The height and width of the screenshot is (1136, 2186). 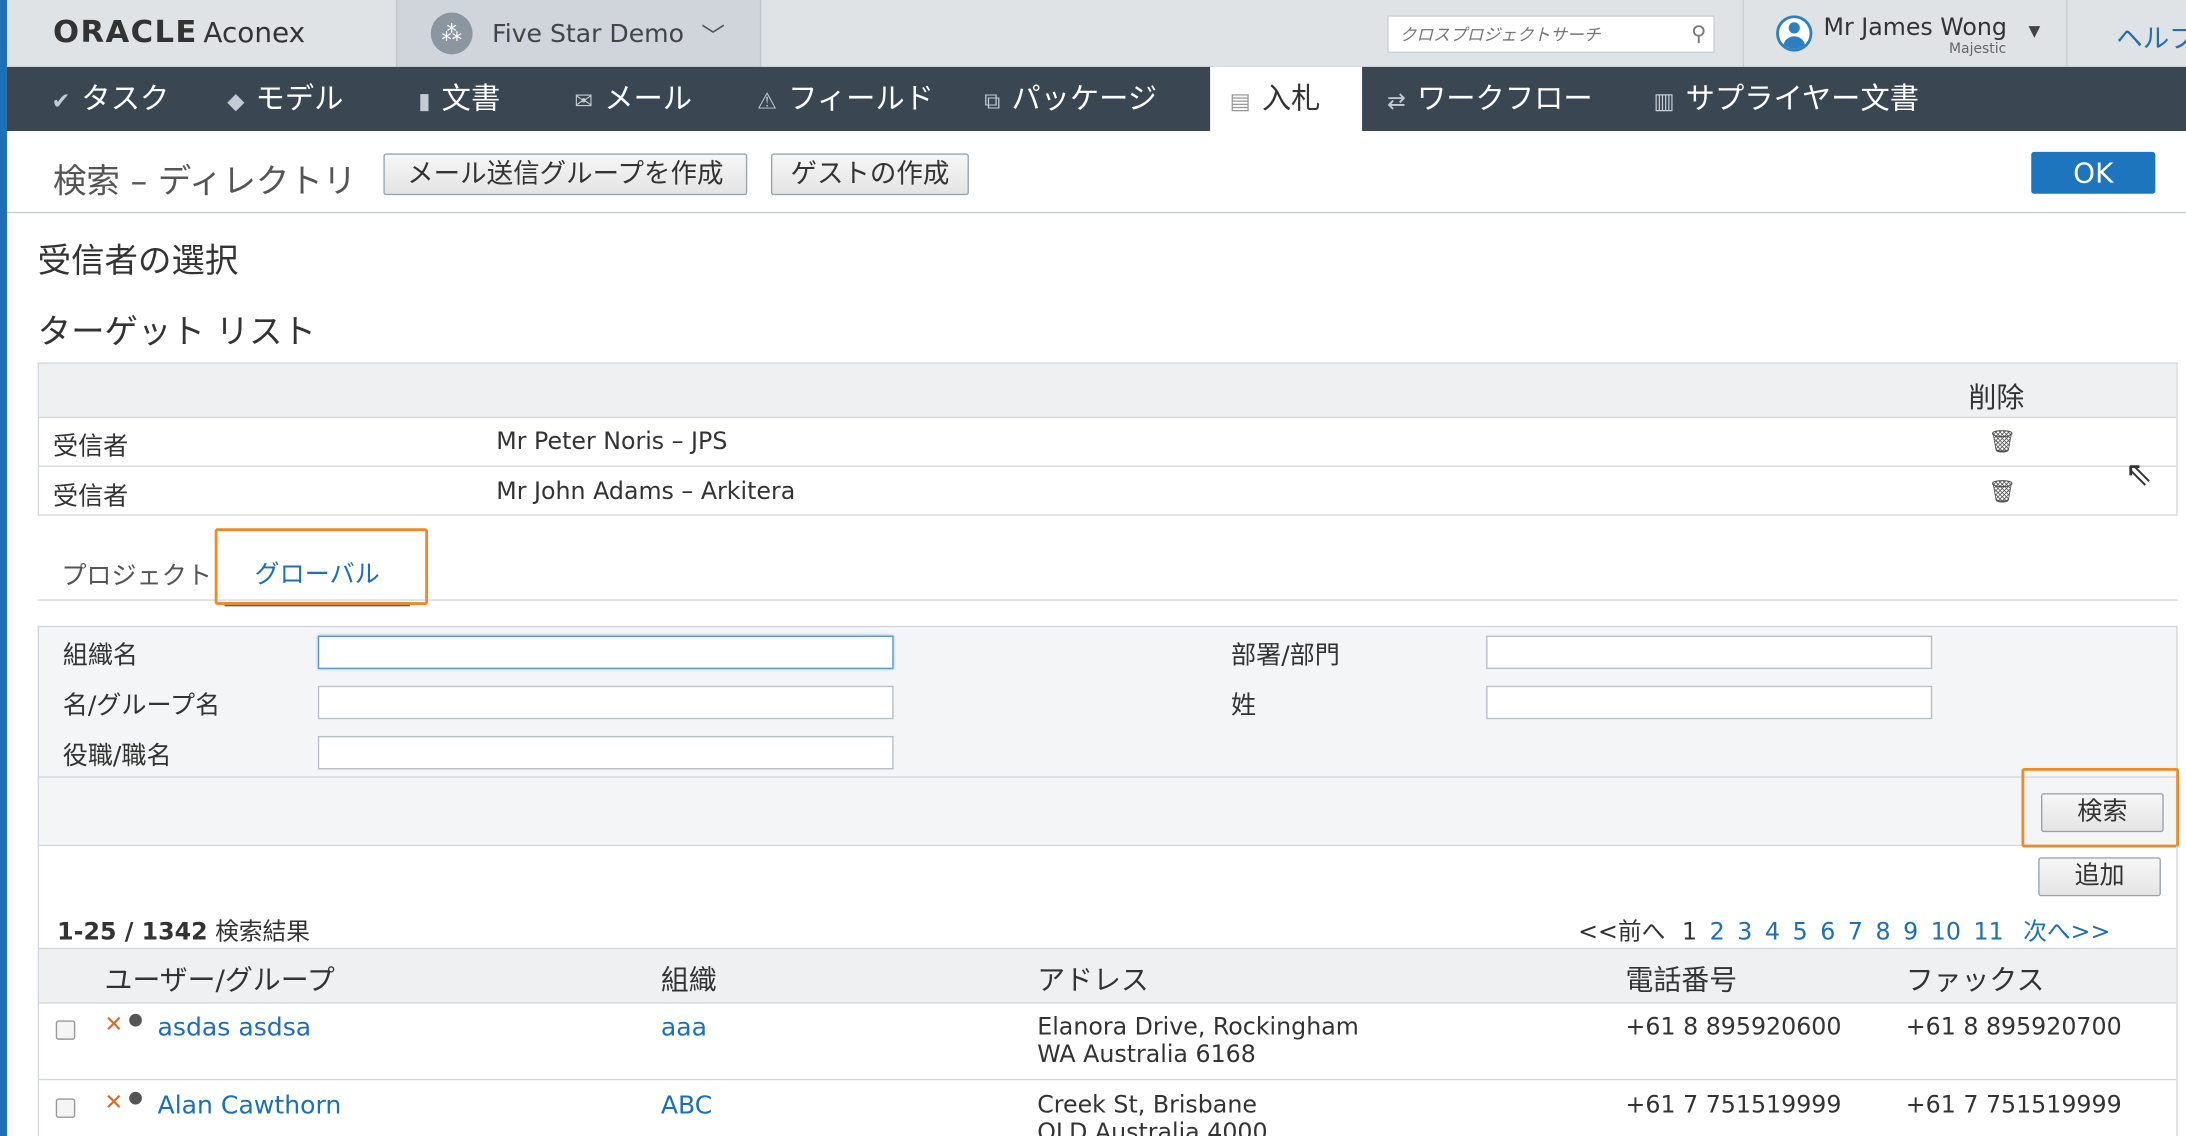 I want to click on help-link: ヘルプ, so click(x=2151, y=37).